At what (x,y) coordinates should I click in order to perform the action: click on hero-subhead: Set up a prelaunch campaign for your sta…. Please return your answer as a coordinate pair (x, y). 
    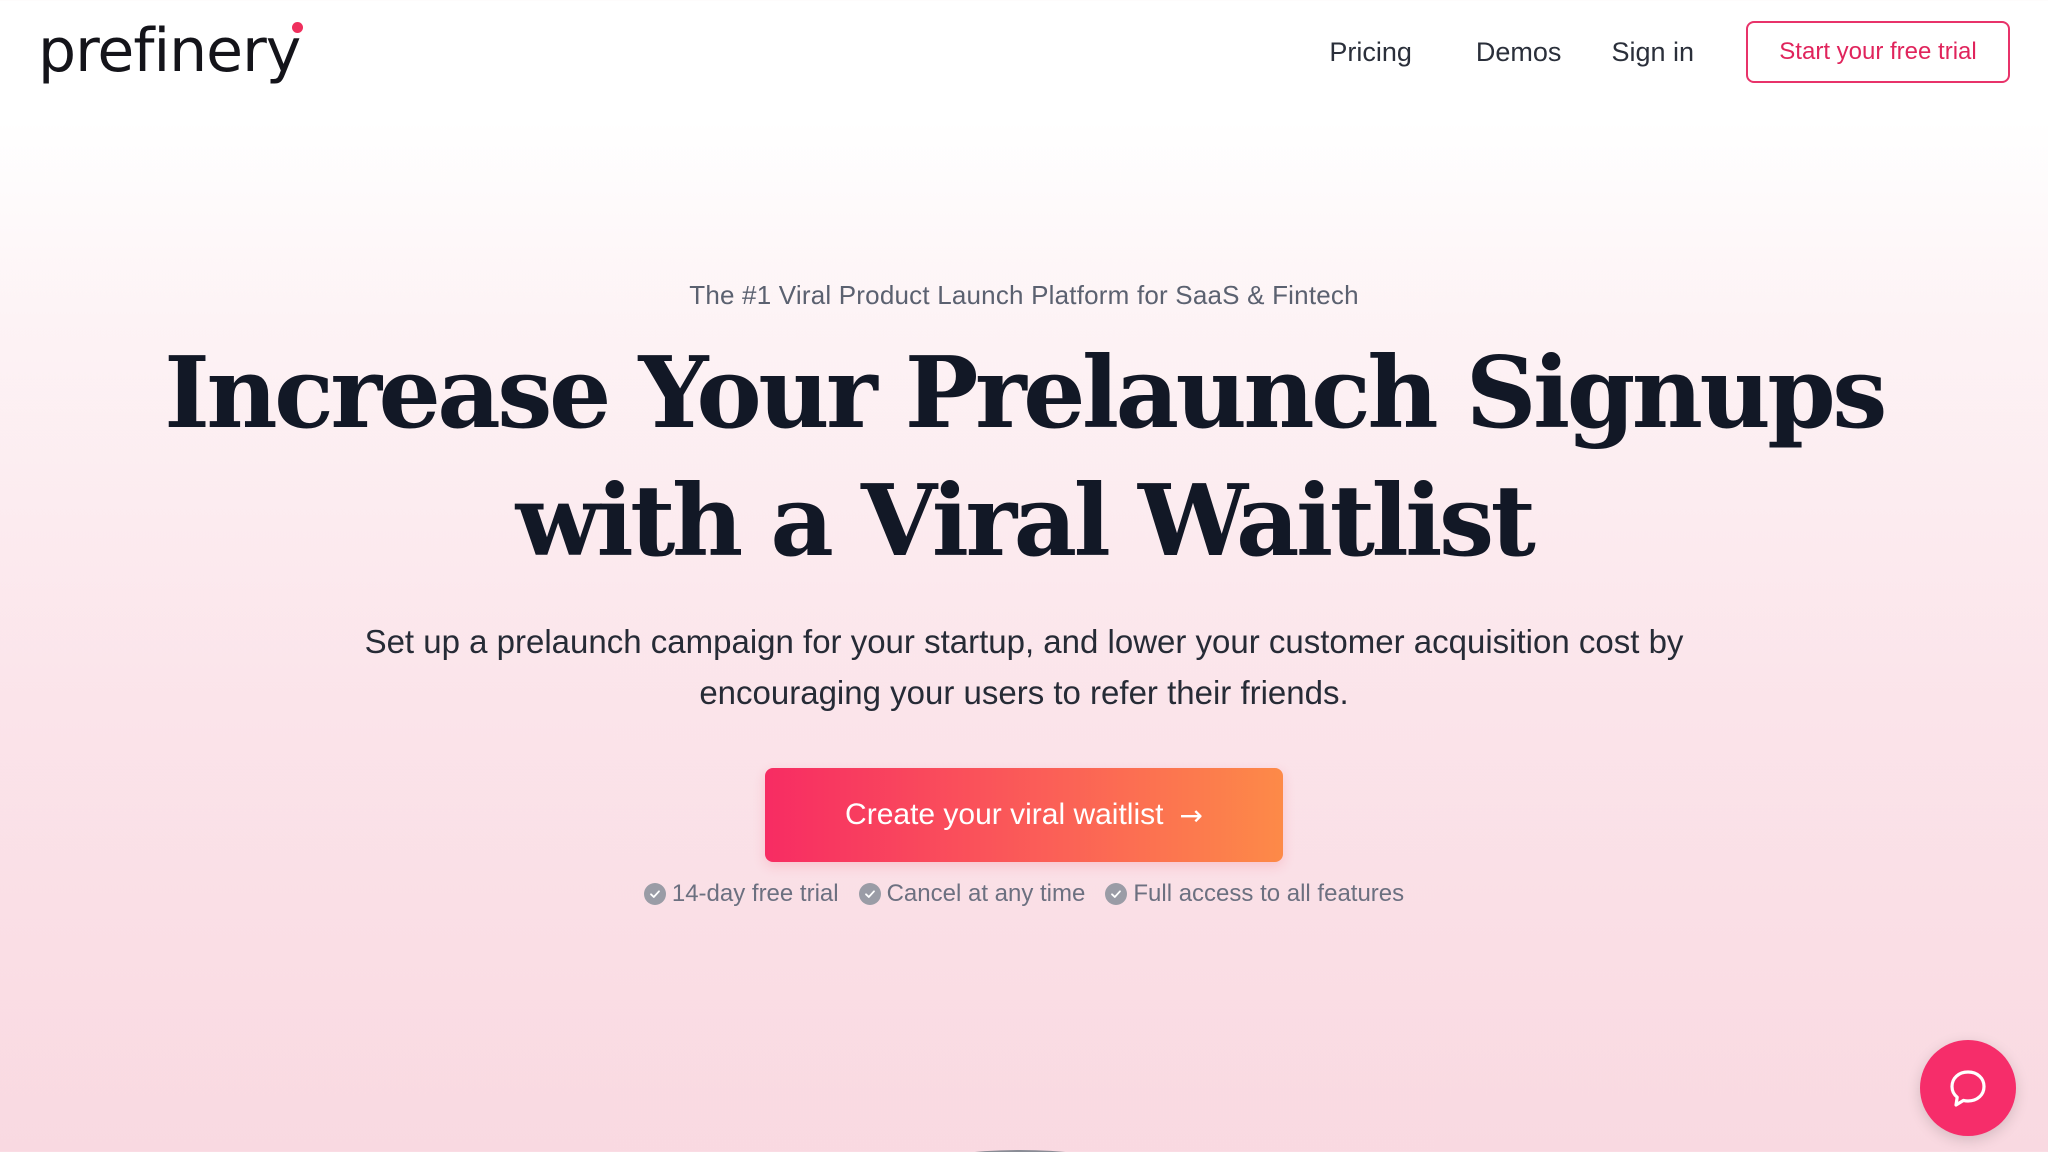
    Looking at the image, I should click on (1024, 667).